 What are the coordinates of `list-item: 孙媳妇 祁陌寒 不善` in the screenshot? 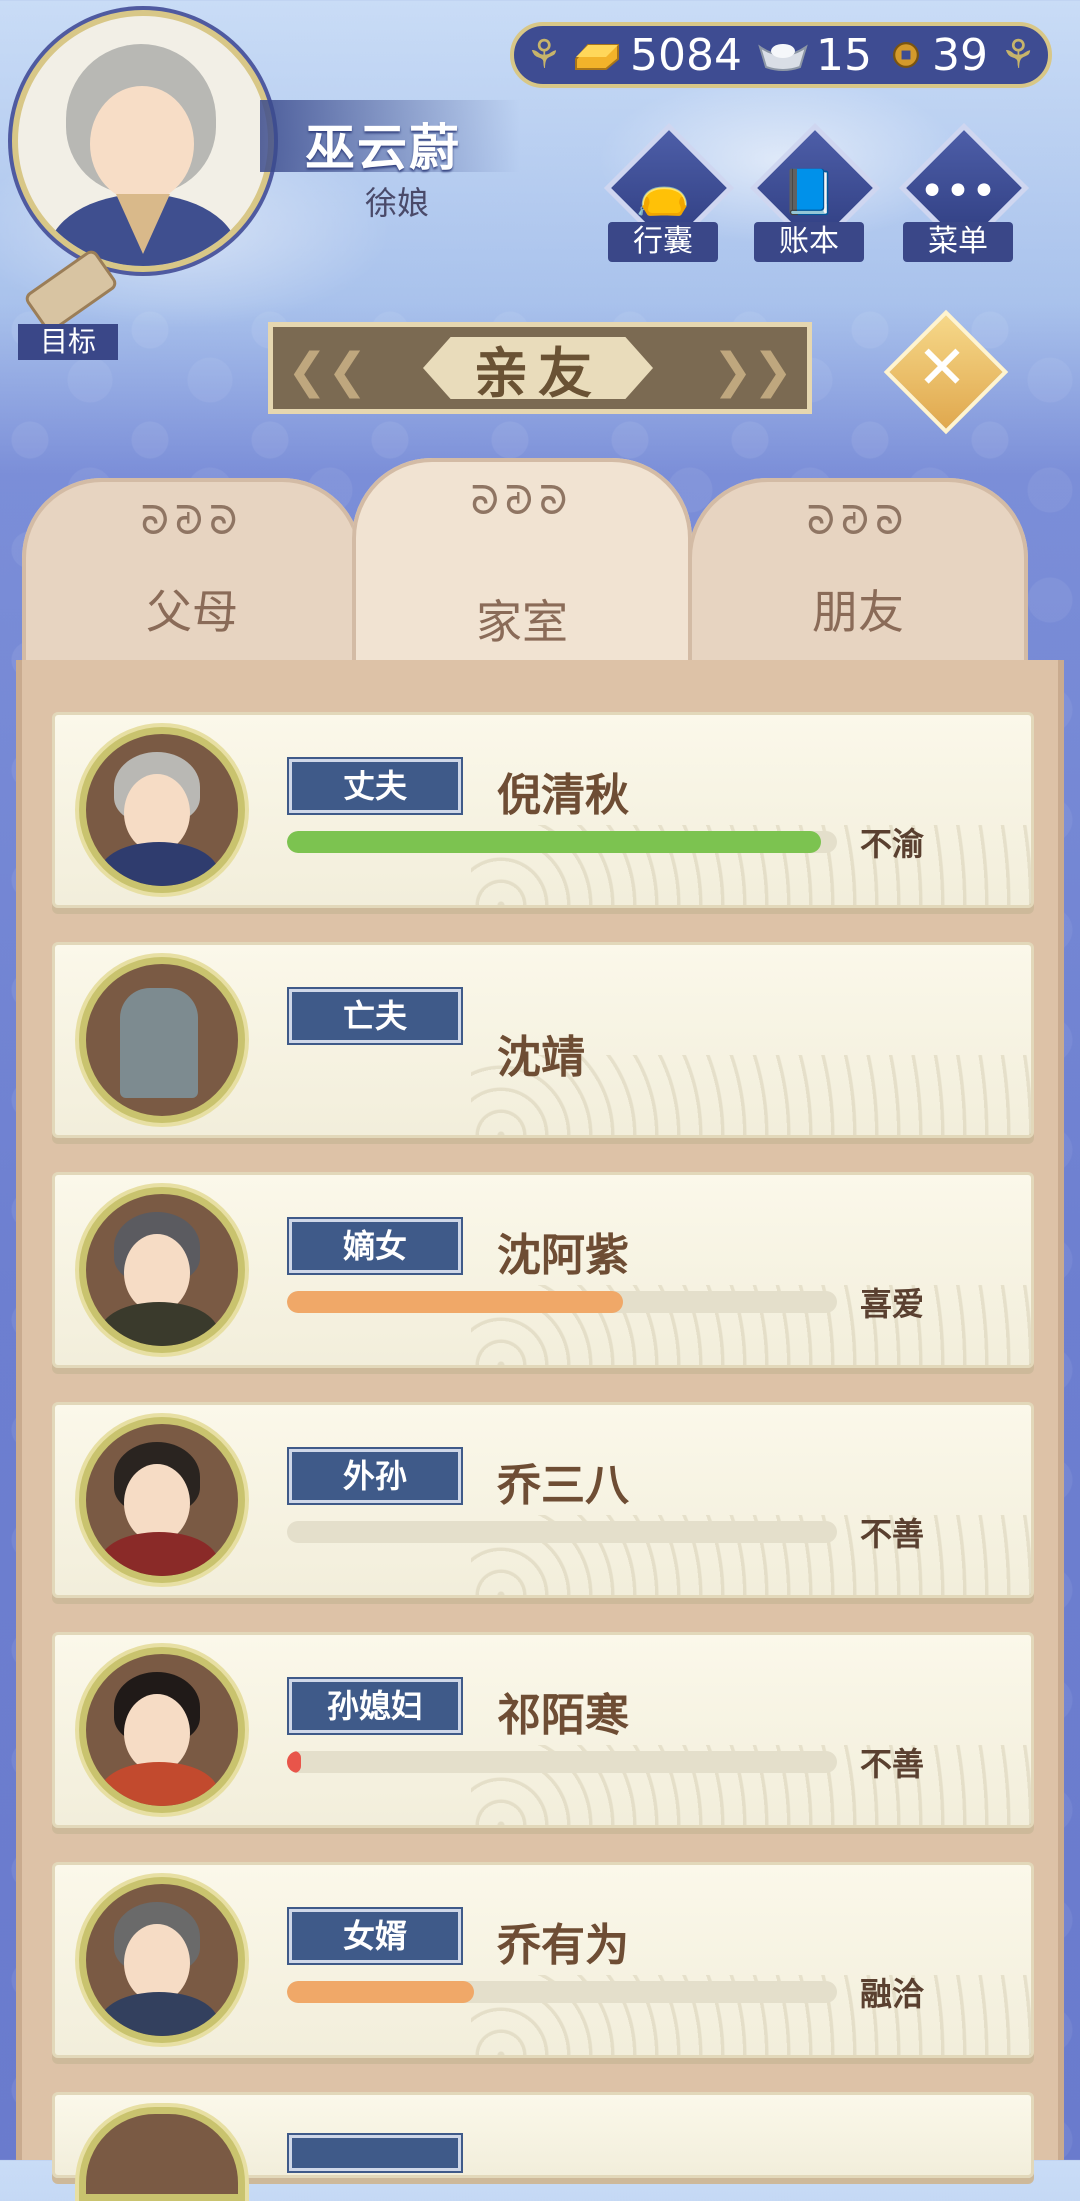 It's located at (543, 1730).